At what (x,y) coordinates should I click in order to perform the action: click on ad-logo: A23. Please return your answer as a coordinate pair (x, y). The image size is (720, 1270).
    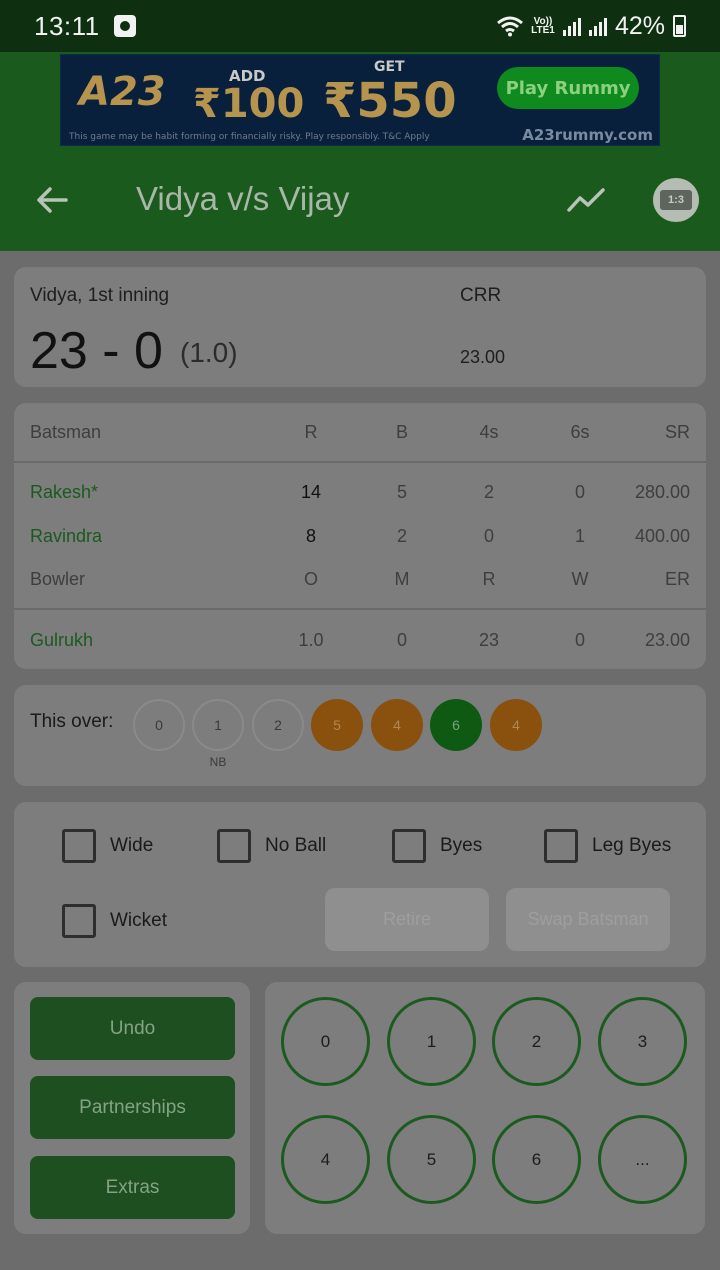
    Looking at the image, I should click on (122, 92).